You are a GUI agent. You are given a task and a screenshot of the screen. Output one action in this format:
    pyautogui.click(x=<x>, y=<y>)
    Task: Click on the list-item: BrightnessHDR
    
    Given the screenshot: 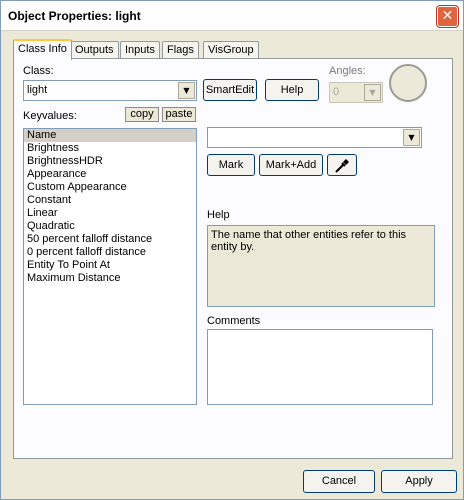 What is the action you would take?
    pyautogui.click(x=110, y=161)
    